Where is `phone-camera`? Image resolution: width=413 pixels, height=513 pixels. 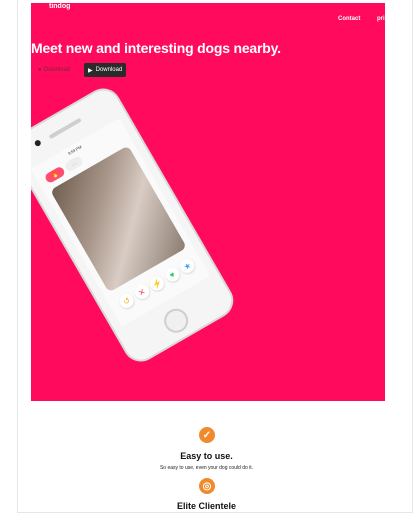
phone-camera is located at coordinates (37, 143).